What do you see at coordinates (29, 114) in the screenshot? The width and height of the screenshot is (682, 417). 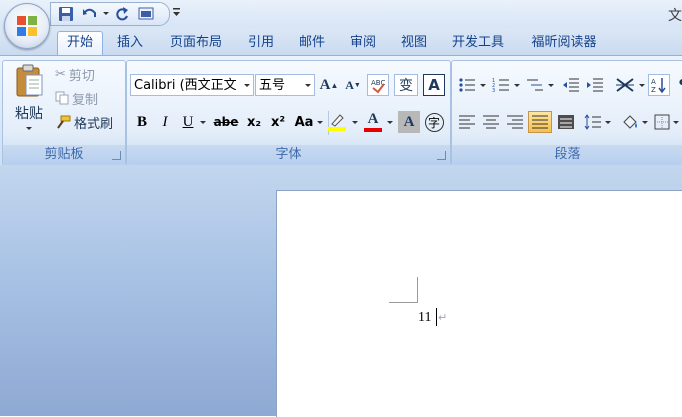 I see `paste-label: 粘贴` at bounding box center [29, 114].